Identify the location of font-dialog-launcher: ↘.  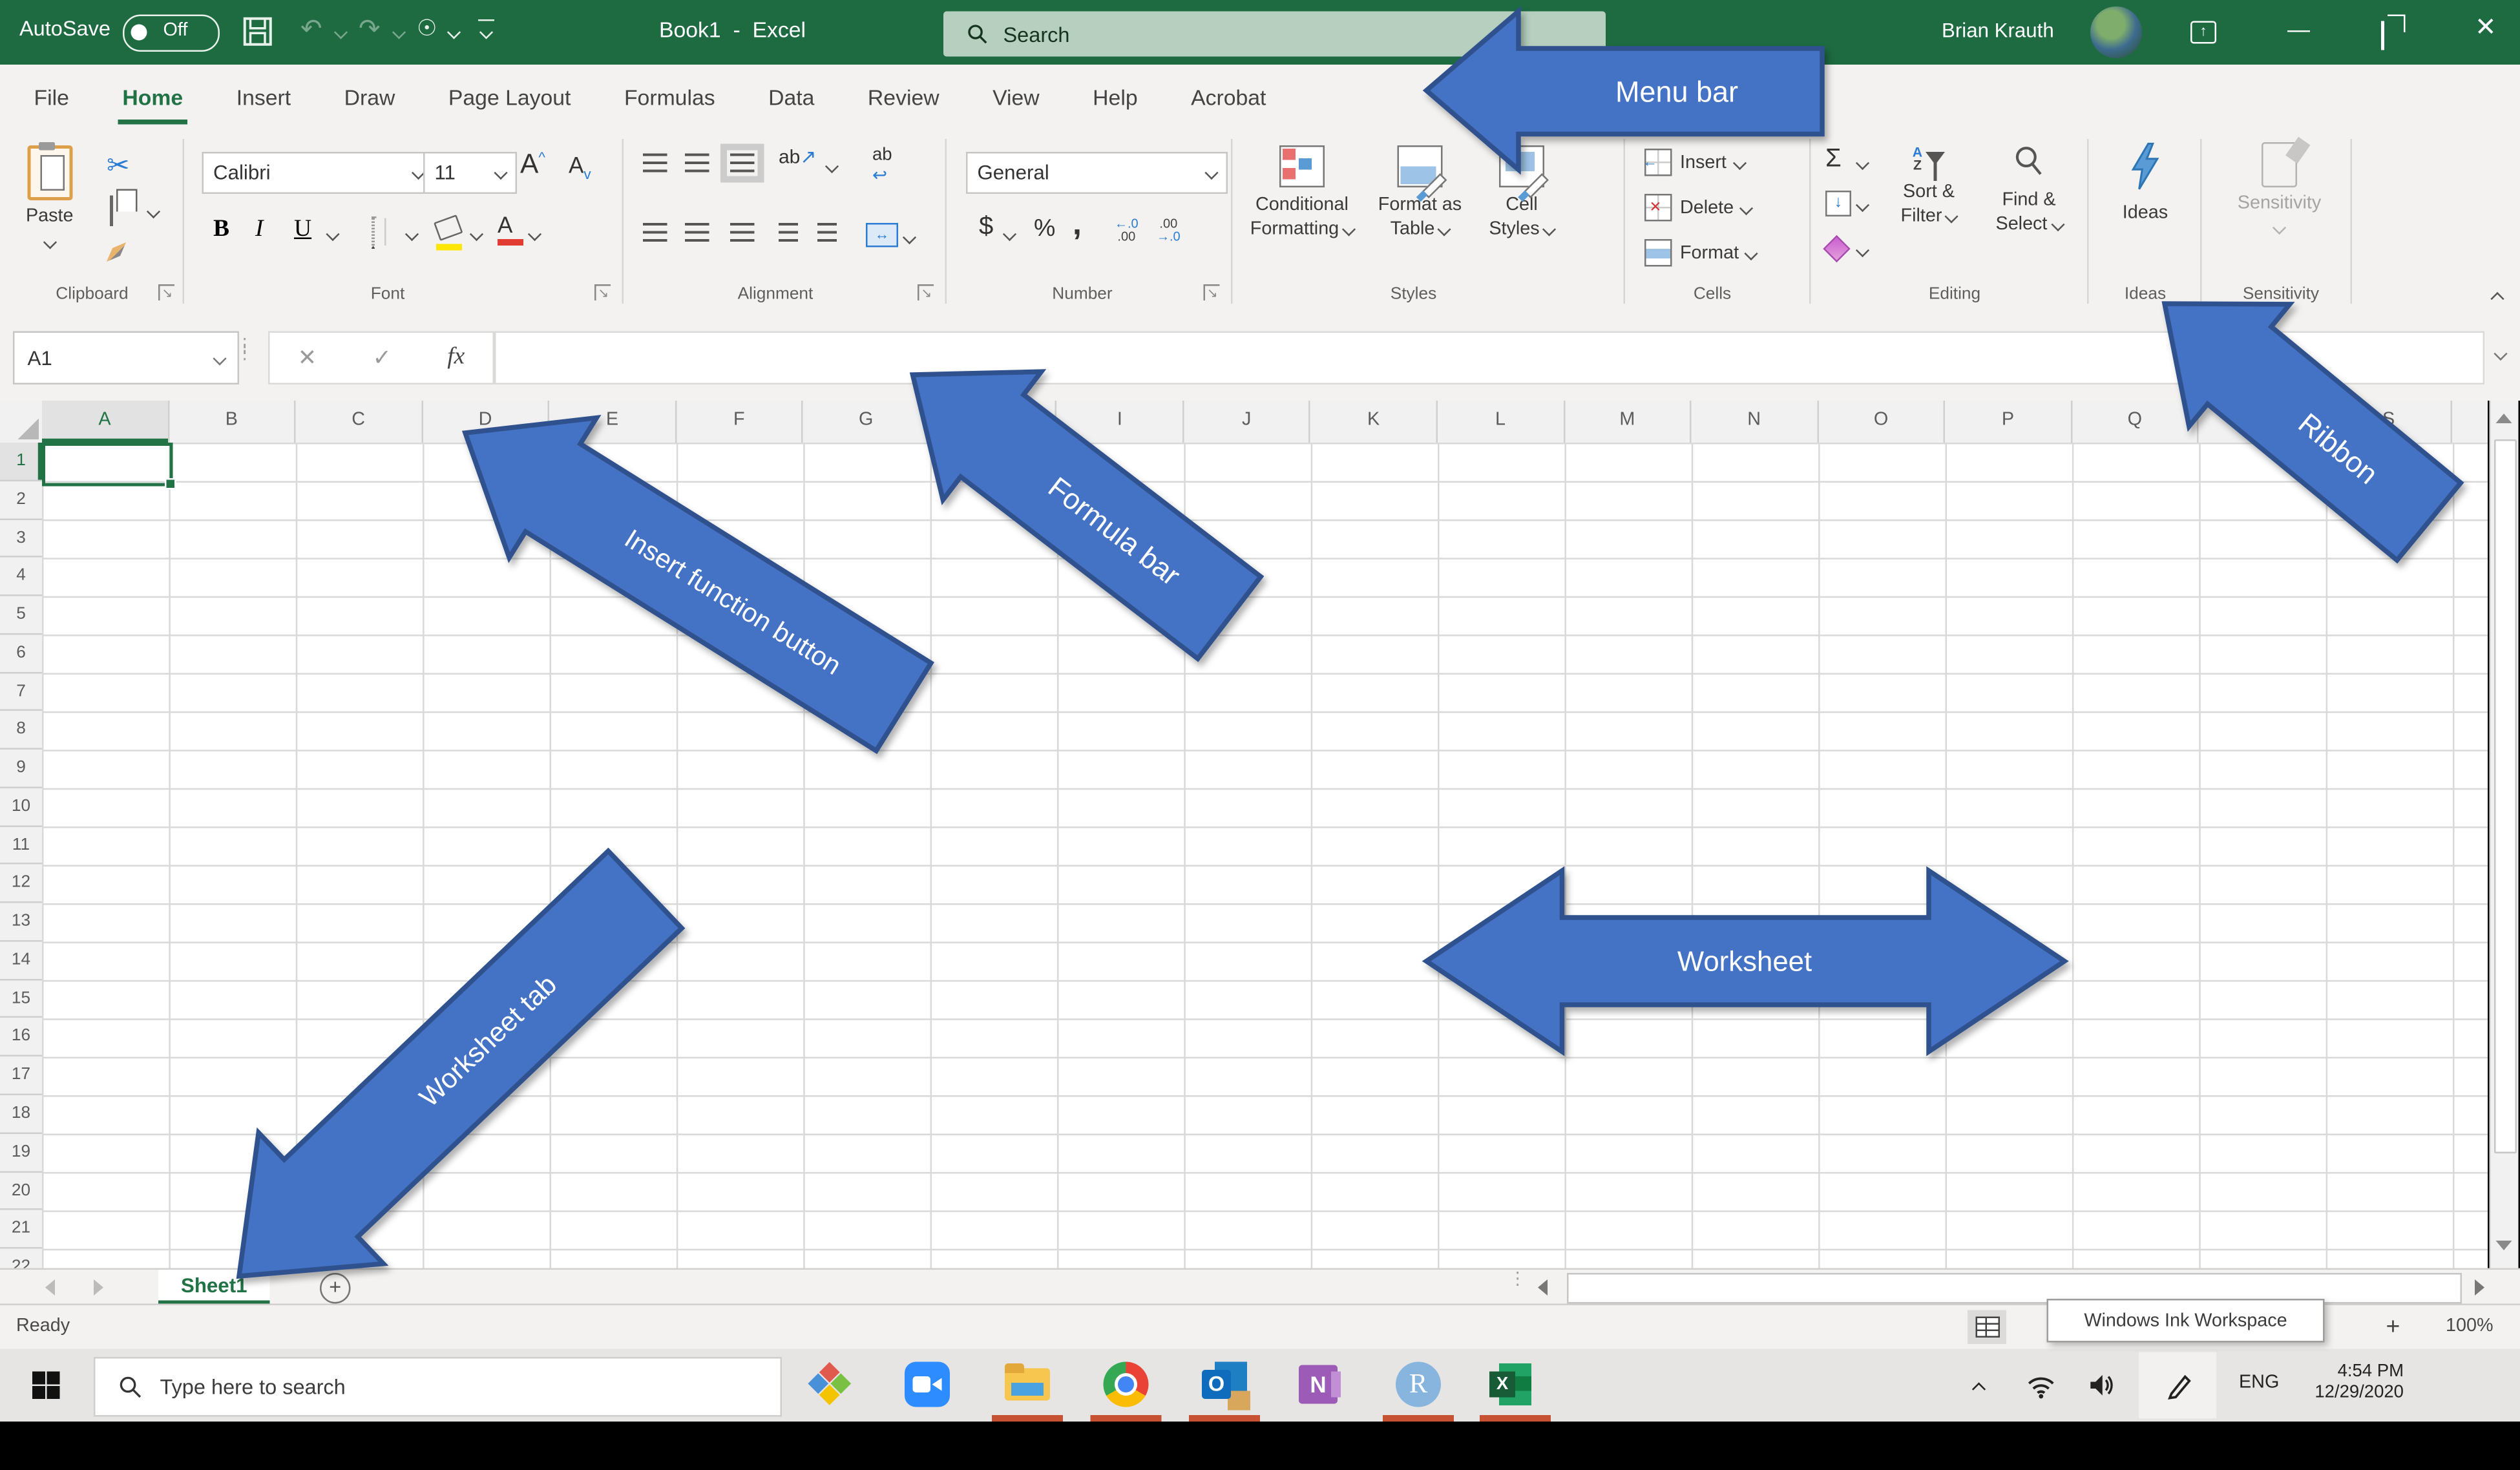
(603, 292).